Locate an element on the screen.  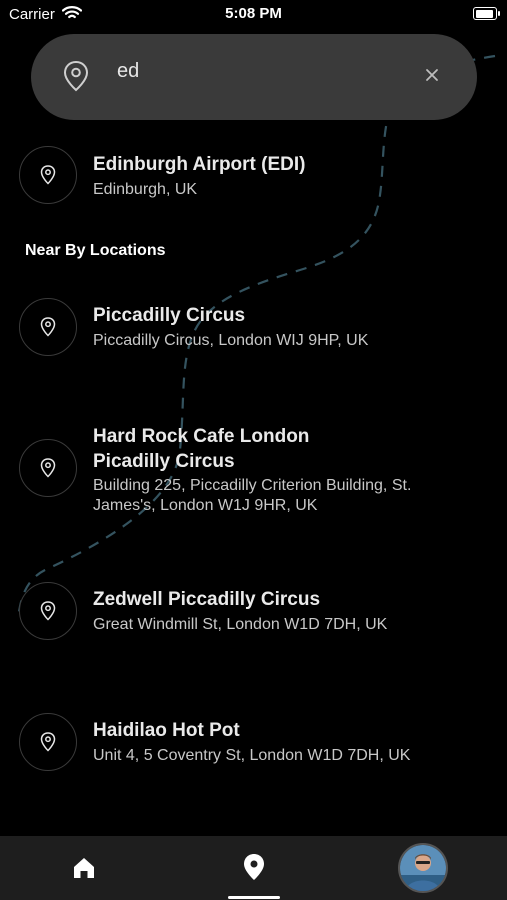
nearby-subtitle: Piccadilly Circus, London WIJ 9HP, UK is located at coordinates (231, 340).